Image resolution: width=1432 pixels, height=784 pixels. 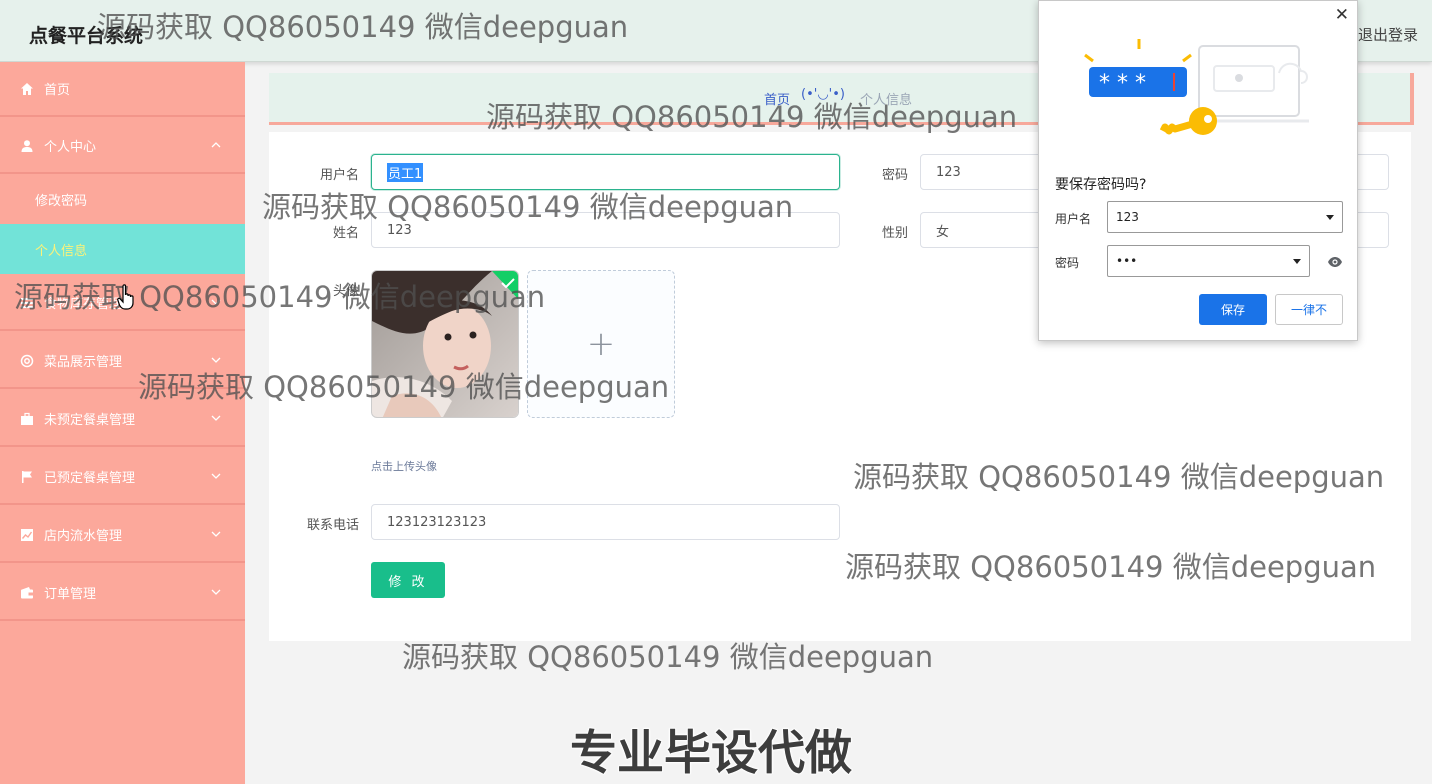 What do you see at coordinates (1335, 262) in the screenshot?
I see `eye-icon` at bounding box center [1335, 262].